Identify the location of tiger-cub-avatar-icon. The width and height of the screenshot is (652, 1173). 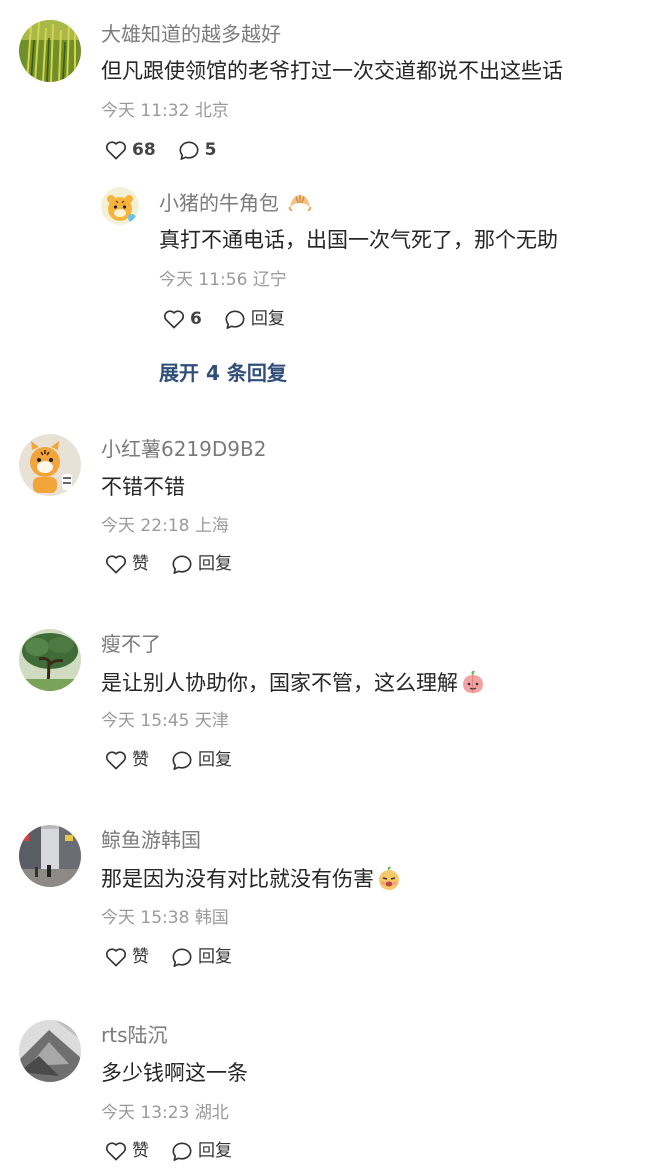
(120, 206).